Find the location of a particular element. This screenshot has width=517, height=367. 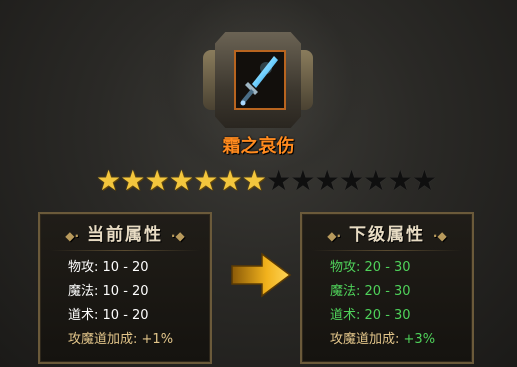

bonus-row: 攻魔道加成: +1% is located at coordinates (120, 340).